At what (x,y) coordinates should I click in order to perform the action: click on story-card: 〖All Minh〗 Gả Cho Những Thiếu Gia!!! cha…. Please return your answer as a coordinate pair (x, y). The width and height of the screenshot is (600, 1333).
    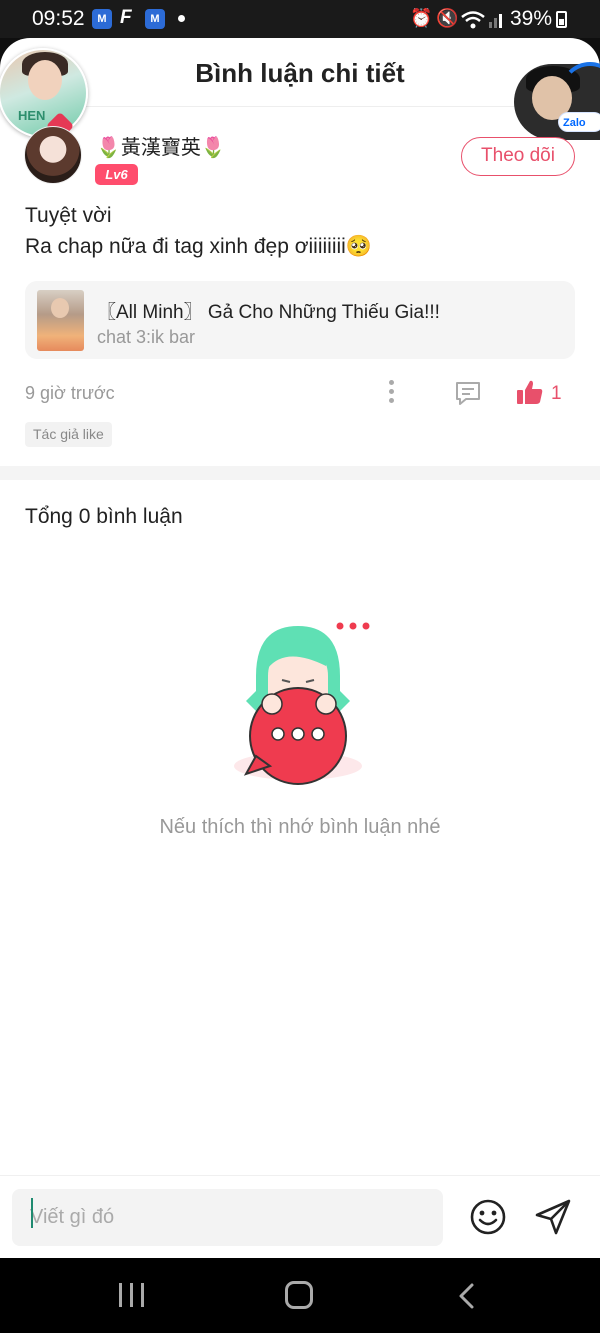
    Looking at the image, I should click on (300, 320).